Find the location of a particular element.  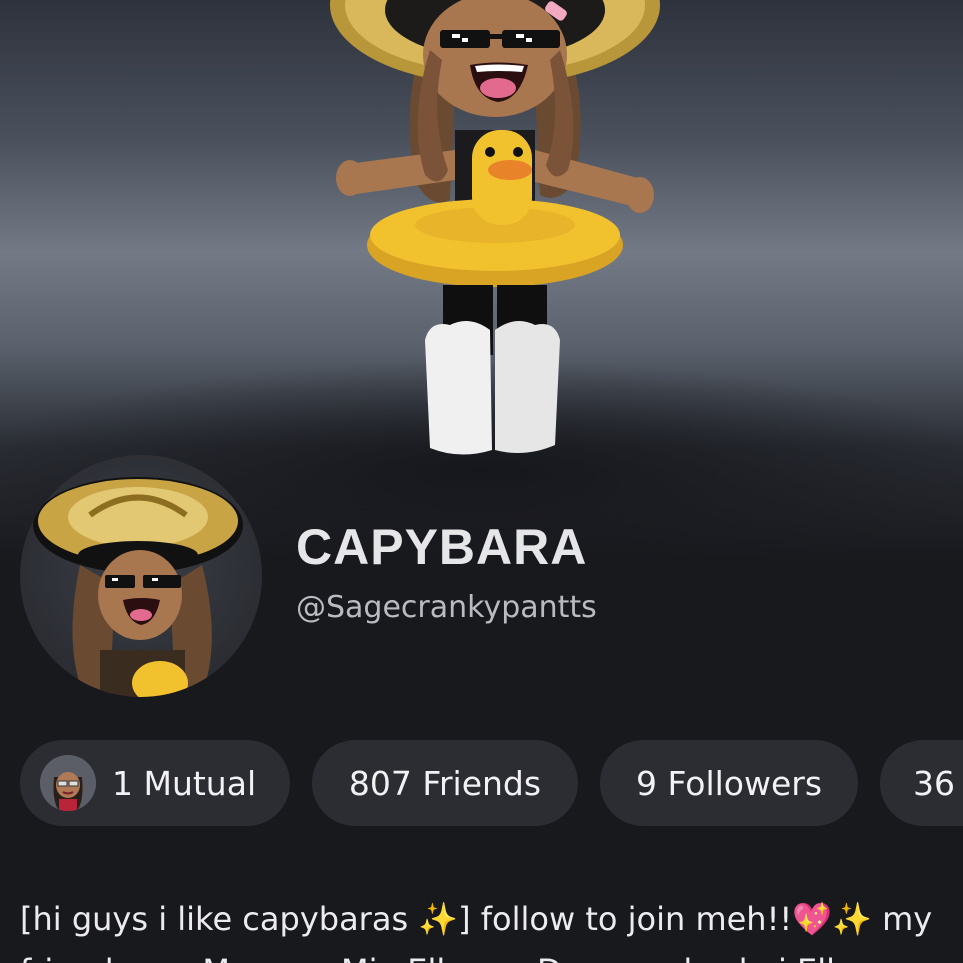

profile-headshot-icon is located at coordinates (138, 587).